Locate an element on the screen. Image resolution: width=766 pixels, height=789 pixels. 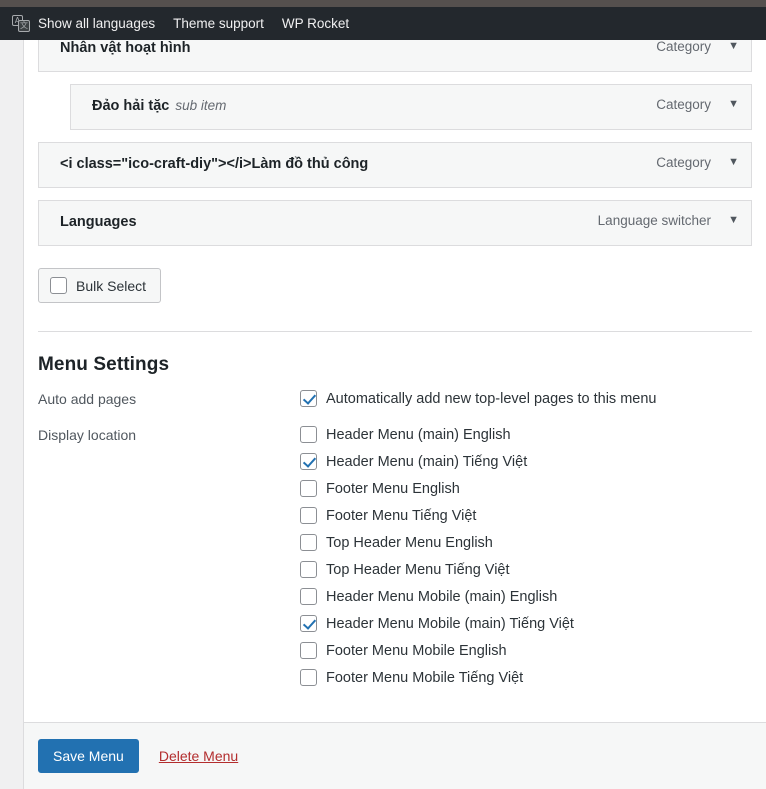
adminbar-label-theme-support: Theme support is located at coordinates (218, 23).